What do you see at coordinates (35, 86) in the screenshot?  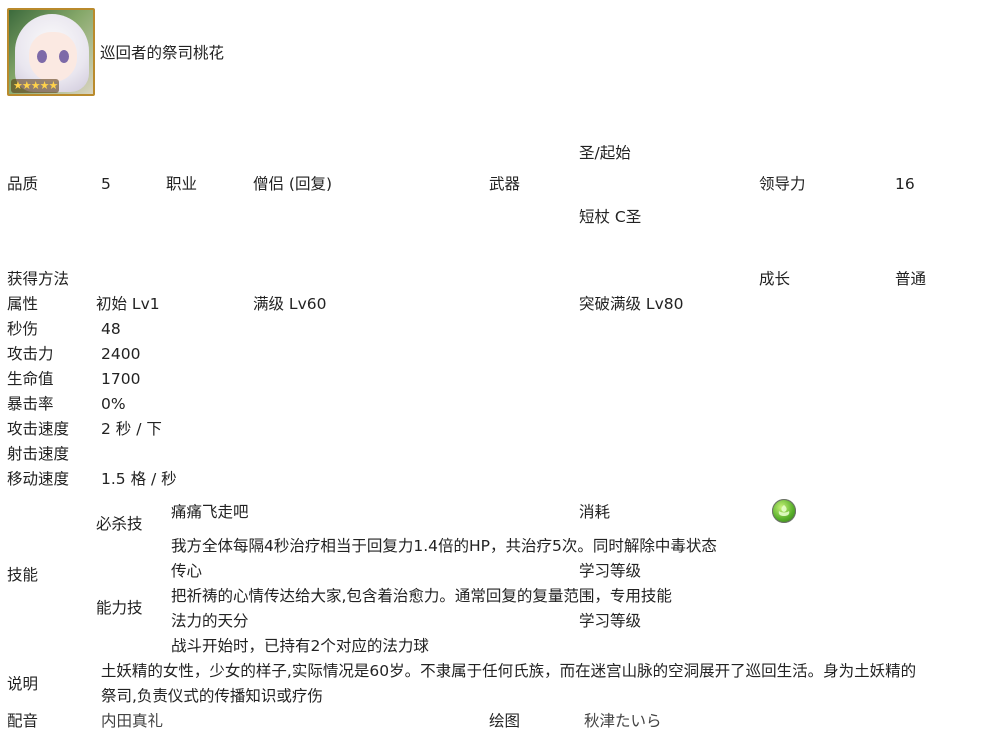 I see `rarity-stars: ★★★★★` at bounding box center [35, 86].